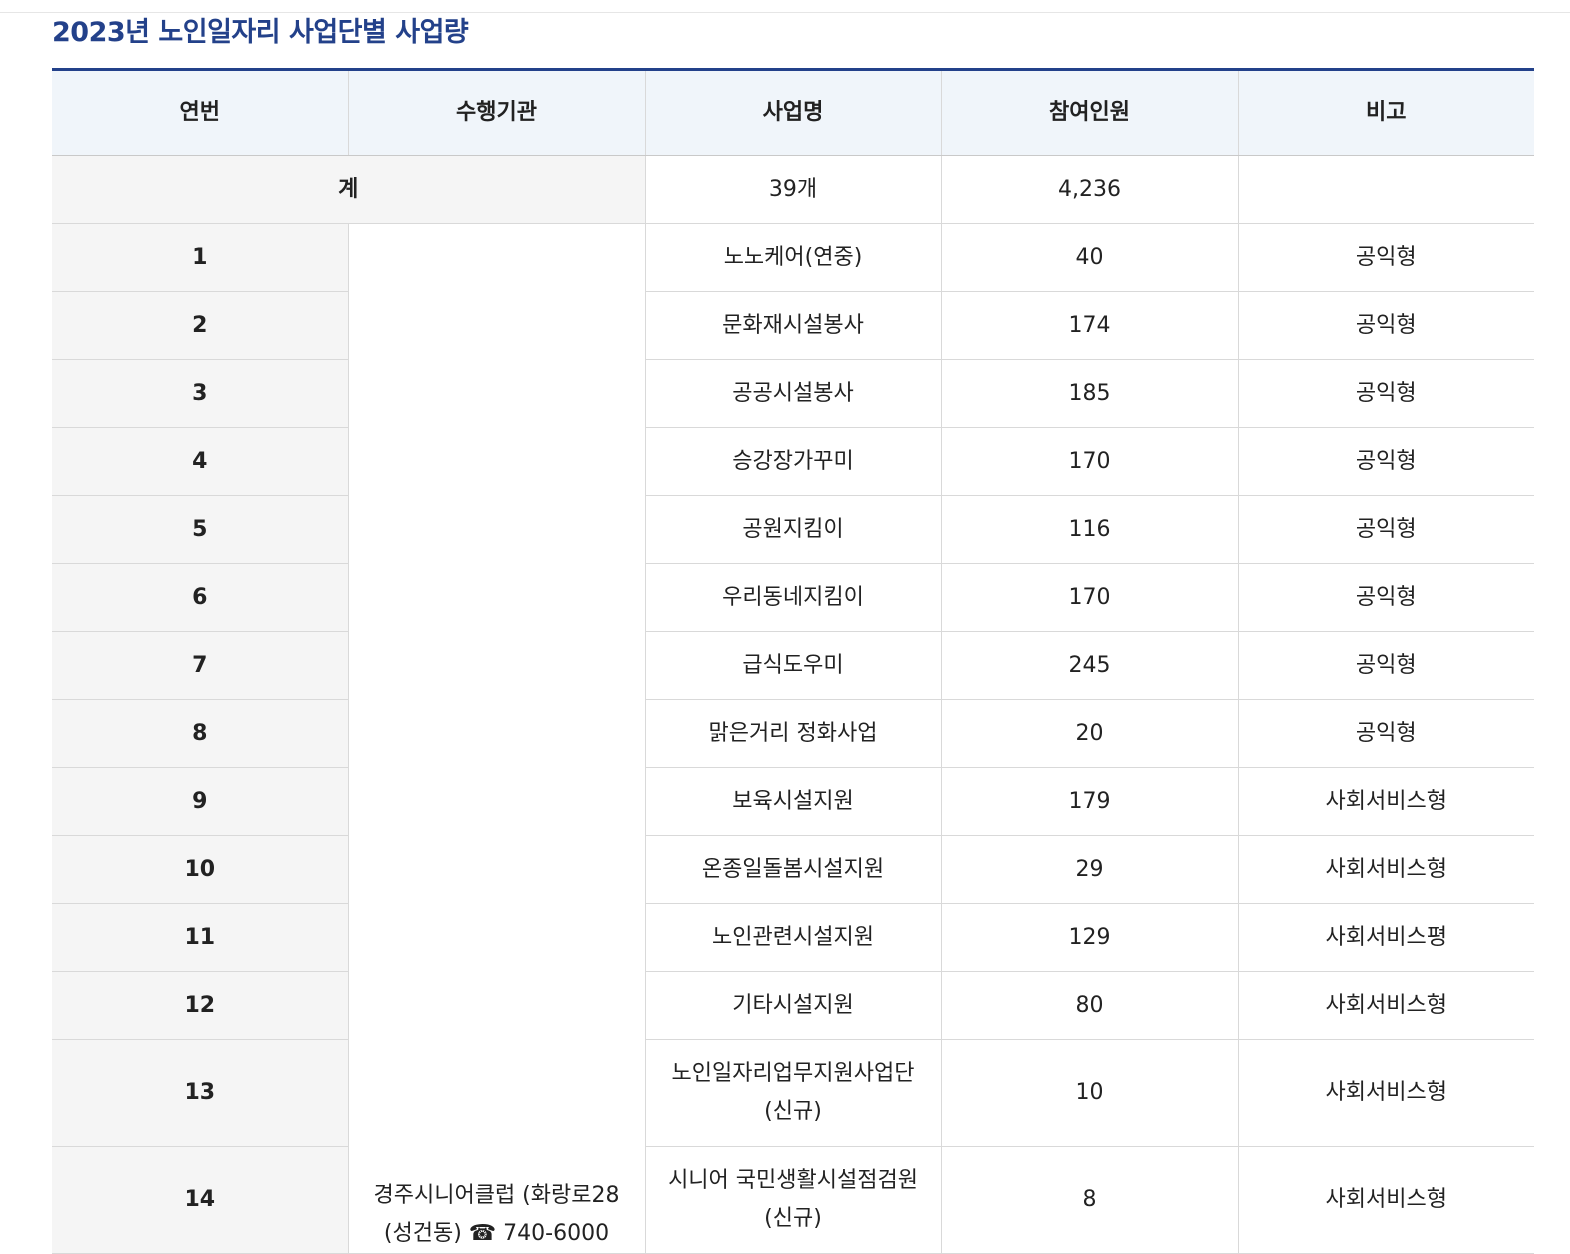 This screenshot has height=1254, width=1570. Describe the element at coordinates (1089, 801) in the screenshot. I see `participant-count: 179` at that location.